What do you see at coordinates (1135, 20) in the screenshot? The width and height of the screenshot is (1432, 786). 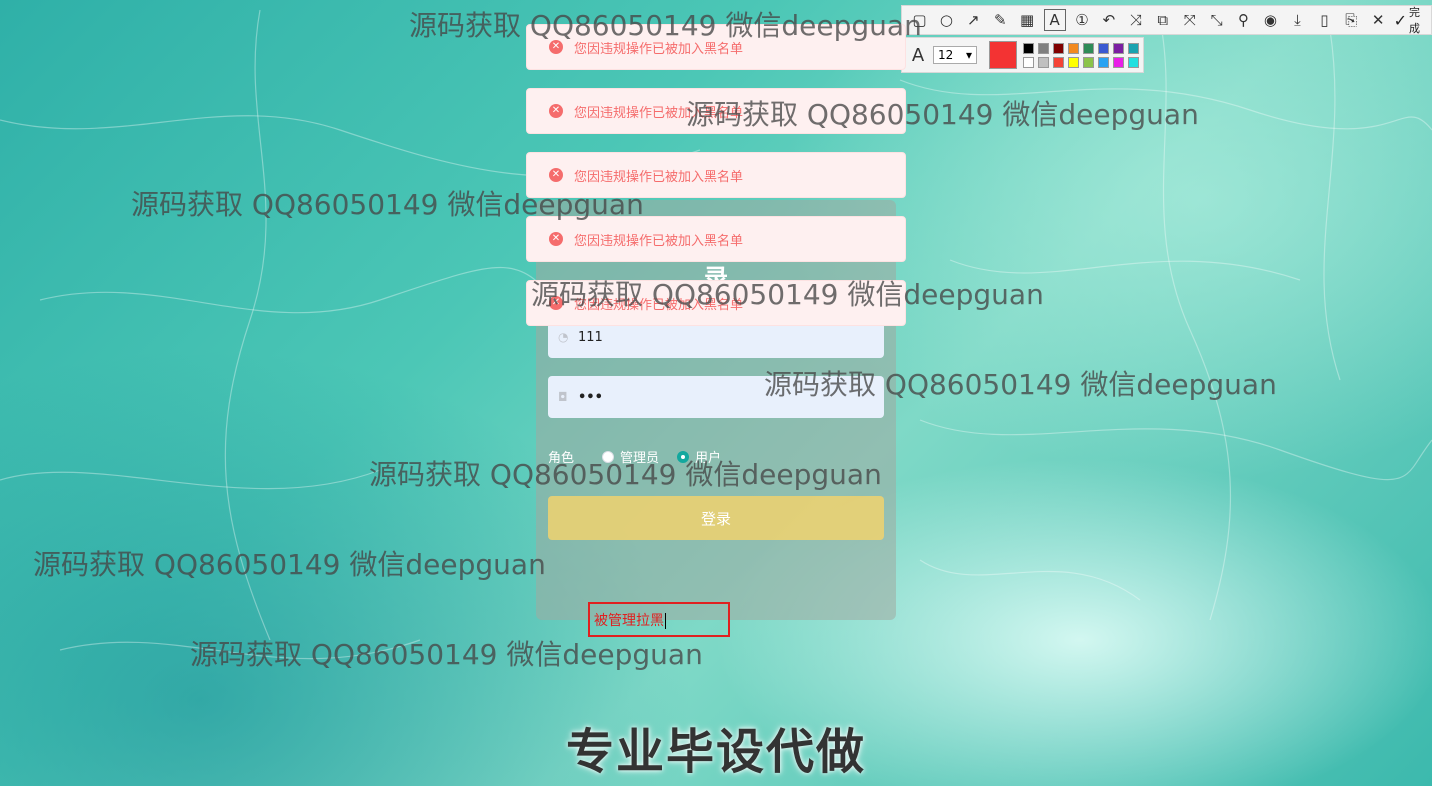 I see `redo-icon: ⤨` at bounding box center [1135, 20].